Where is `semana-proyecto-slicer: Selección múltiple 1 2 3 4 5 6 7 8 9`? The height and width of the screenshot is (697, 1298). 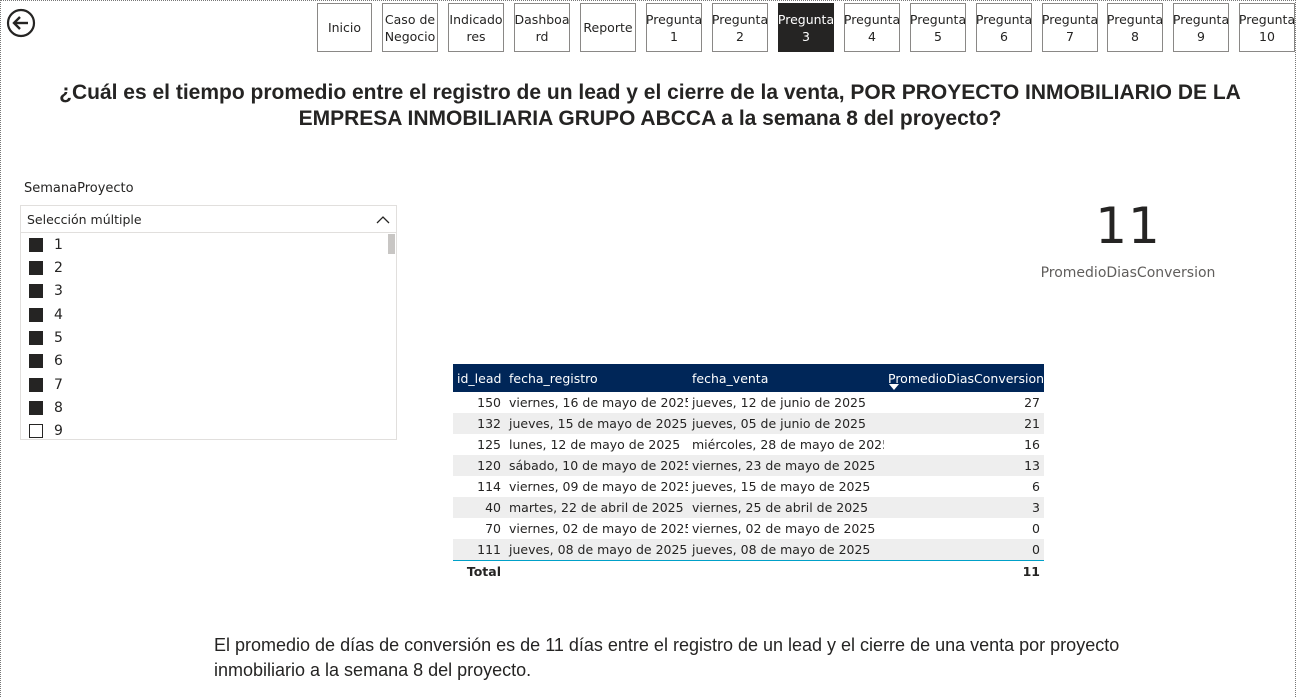
semana-proyecto-slicer: Selección múltiple 1 2 3 4 5 6 7 8 9 is located at coordinates (208, 322).